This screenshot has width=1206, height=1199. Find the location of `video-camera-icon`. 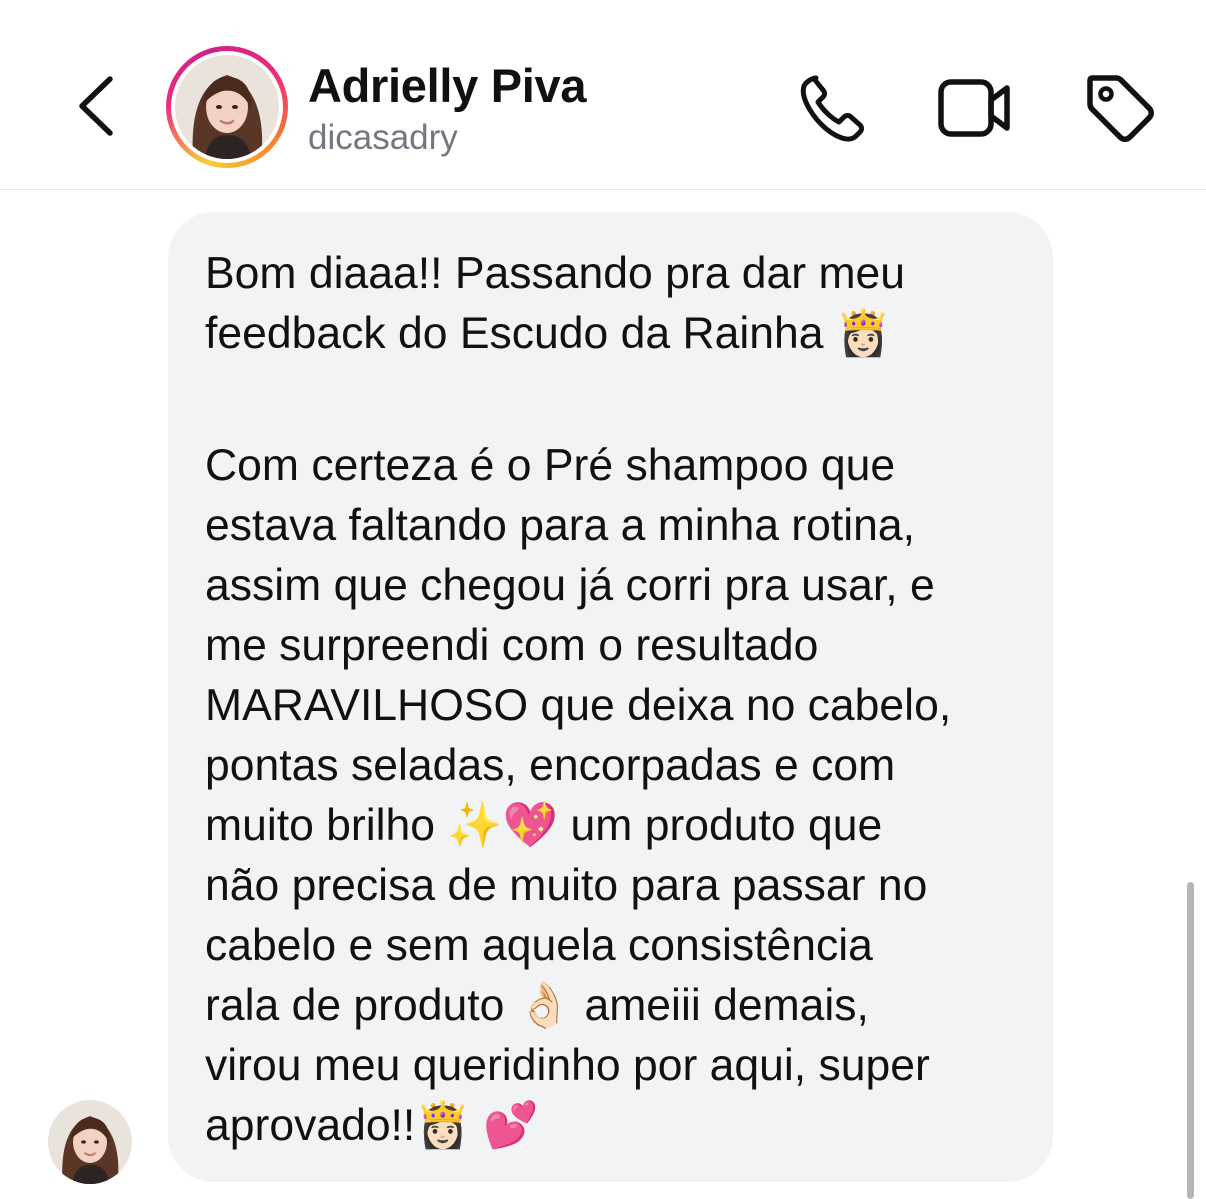

video-camera-icon is located at coordinates (974, 108).